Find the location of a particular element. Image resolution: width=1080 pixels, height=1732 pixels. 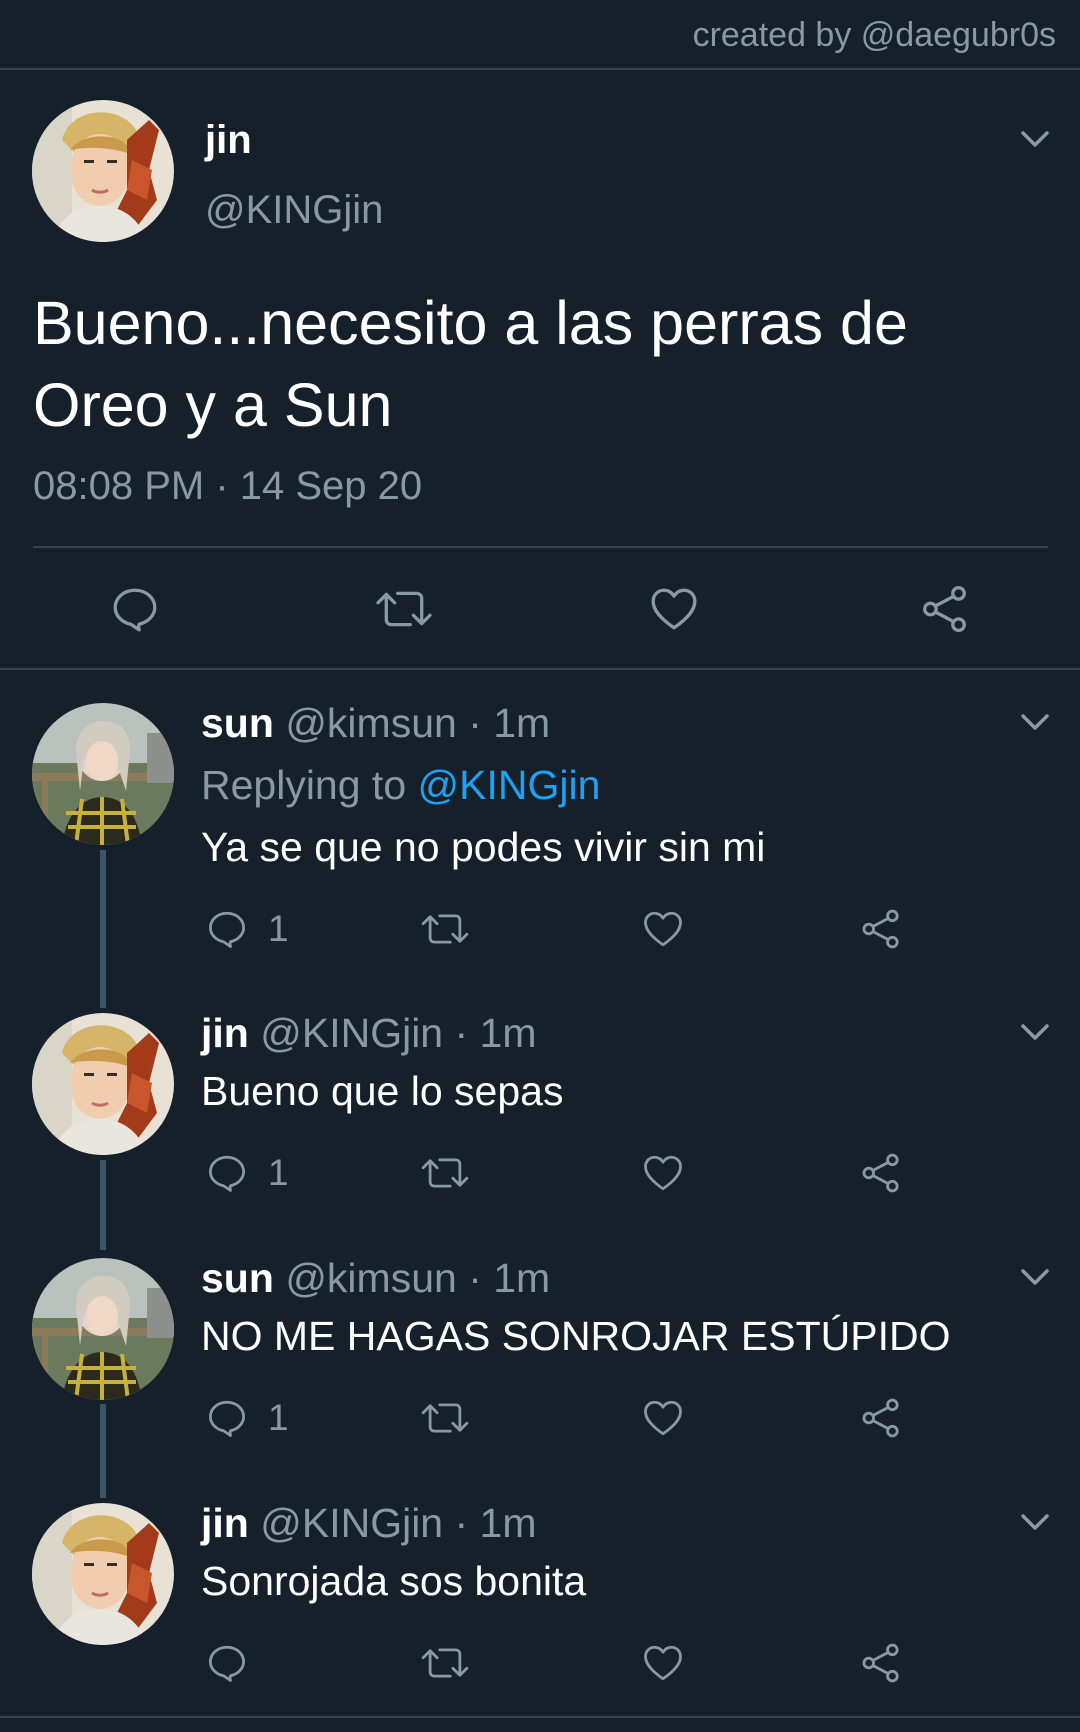

replying-to-handle: @KINGjin is located at coordinates (509, 785).